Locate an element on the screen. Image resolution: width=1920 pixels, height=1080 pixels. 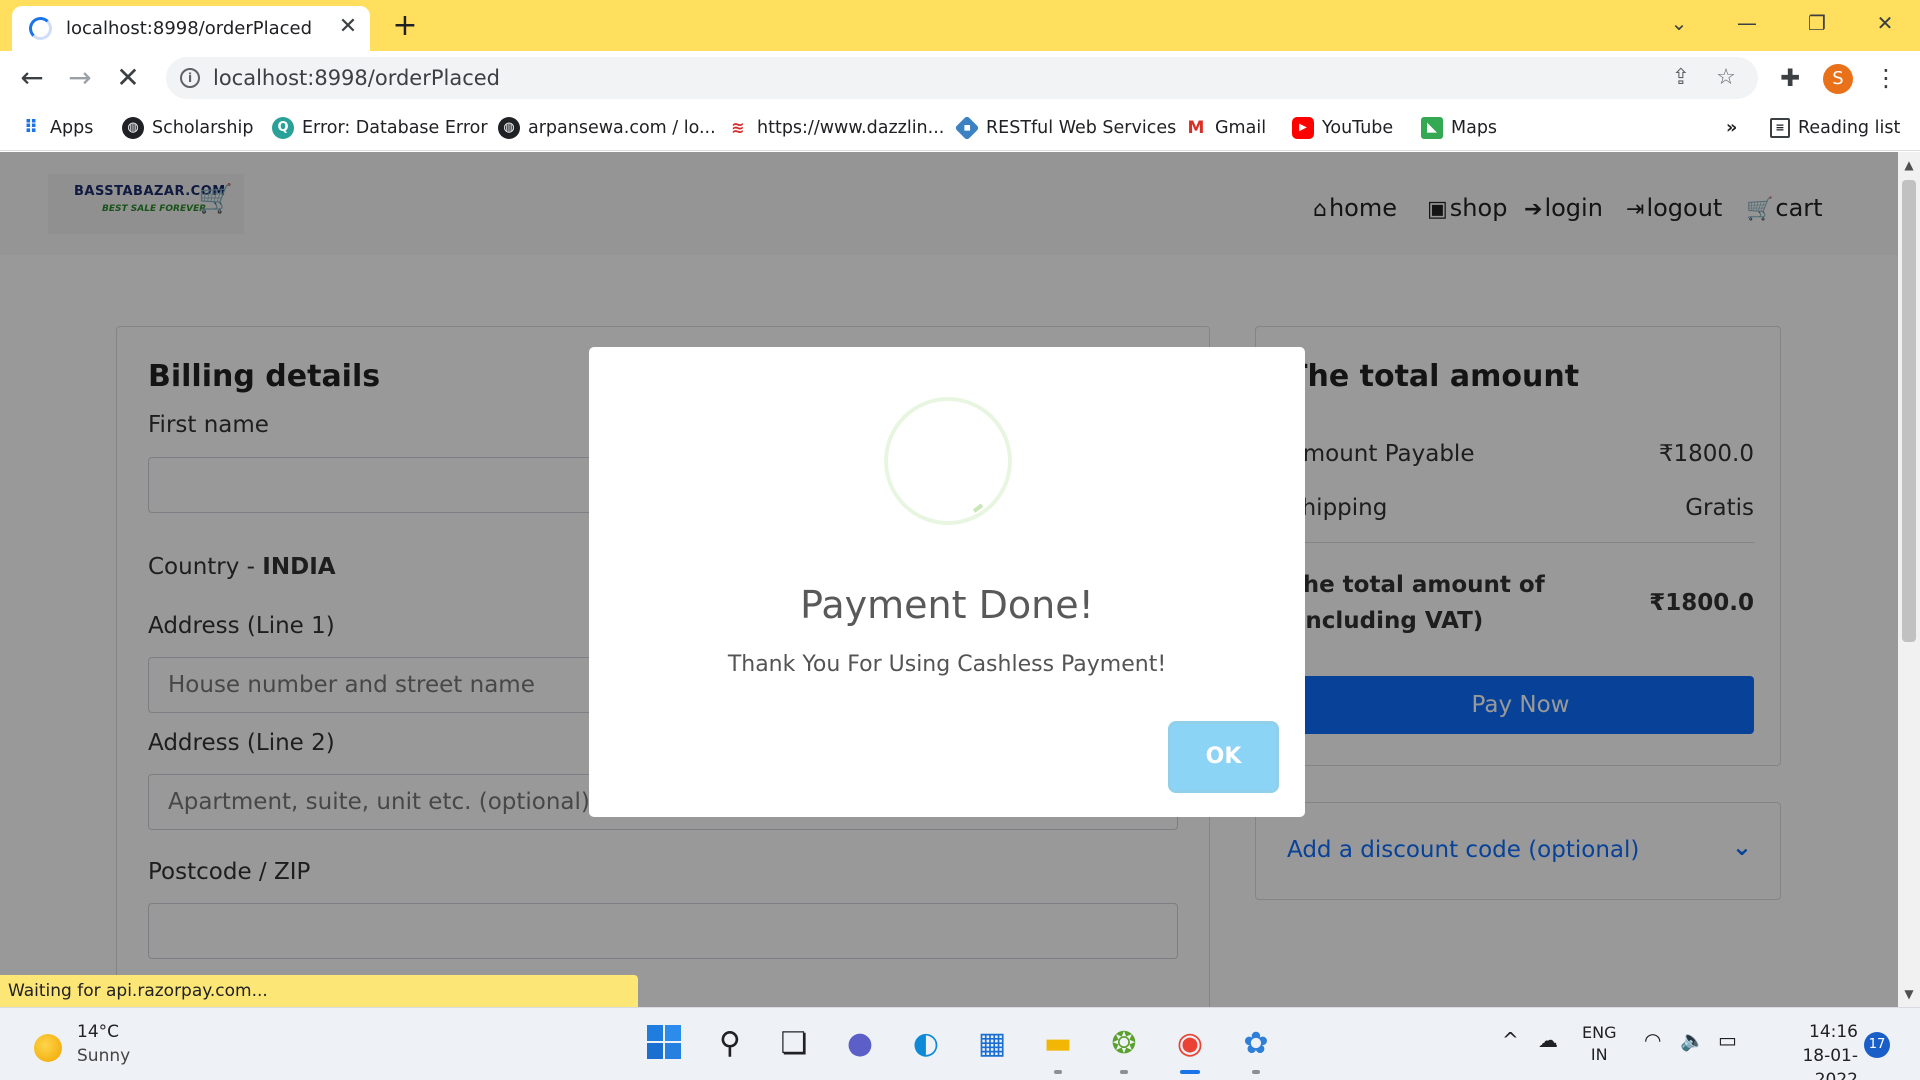
paint-icon: ✿ is located at coordinates (1256, 1044).